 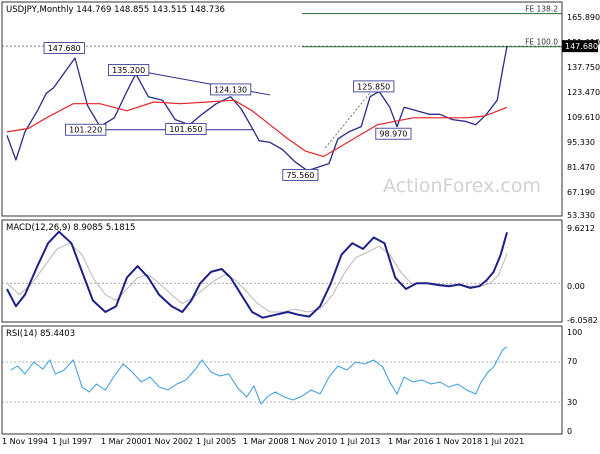 What do you see at coordinates (314, 441) in the screenshot?
I see `x-tick-label: 1 Nov 2010` at bounding box center [314, 441].